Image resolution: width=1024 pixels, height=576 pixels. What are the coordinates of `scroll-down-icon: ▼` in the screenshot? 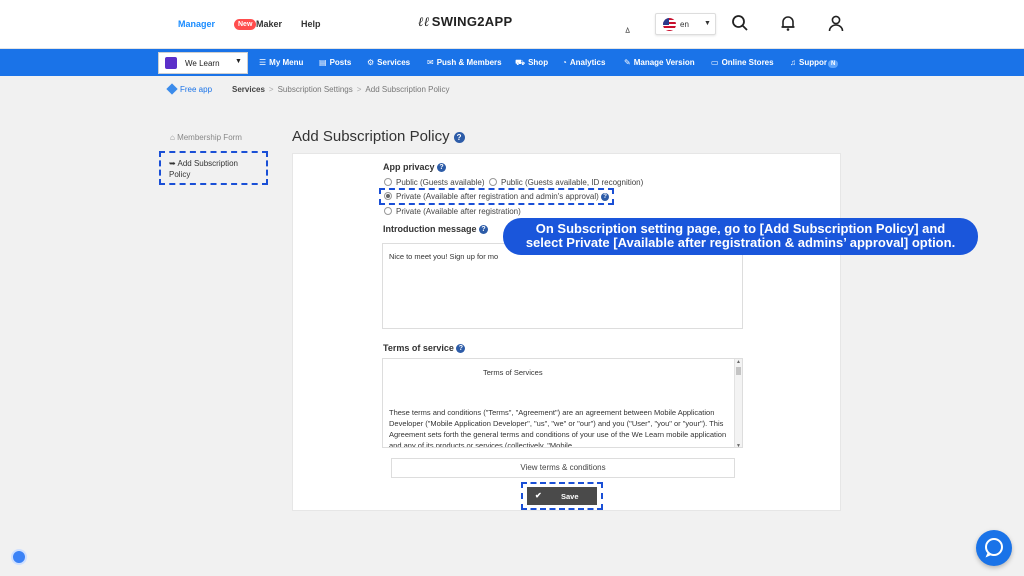 It's located at (738, 445).